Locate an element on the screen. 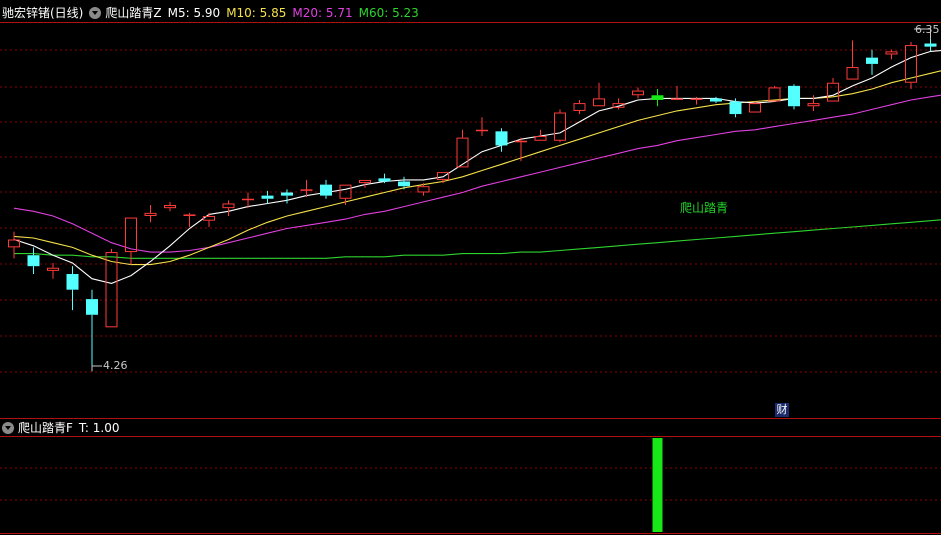 The image size is (941, 535). ma60-label: M60: 5.23 is located at coordinates (388, 13).